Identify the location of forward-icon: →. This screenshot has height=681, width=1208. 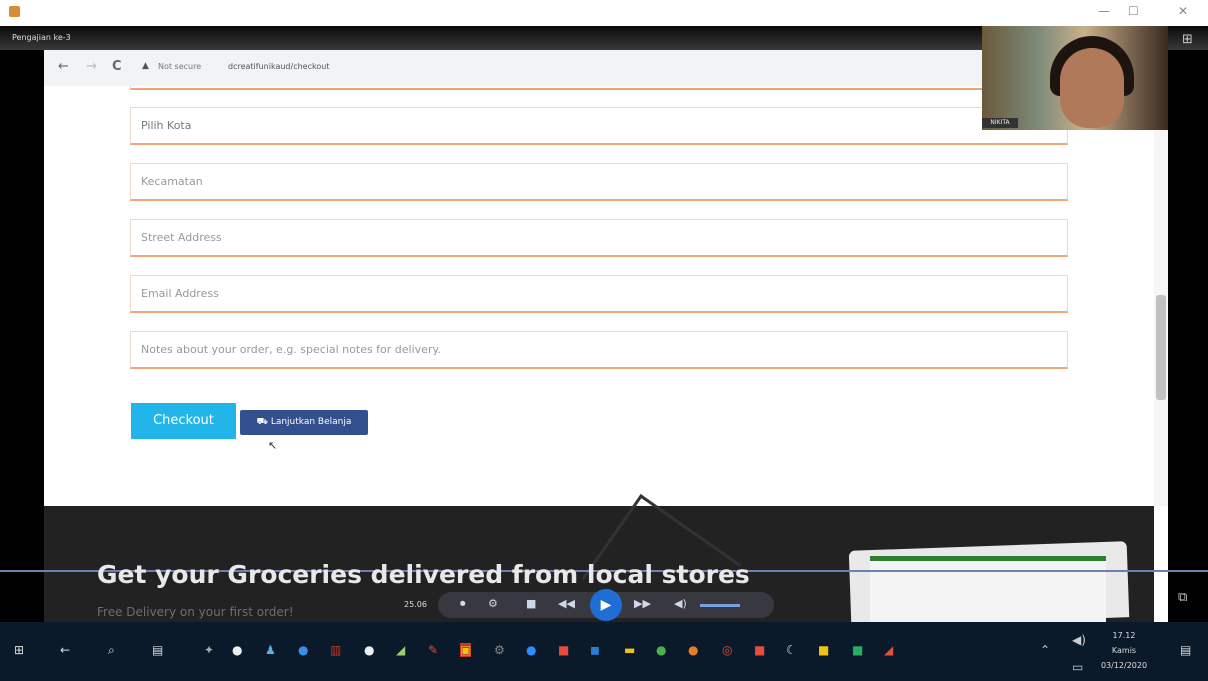
(91, 66).